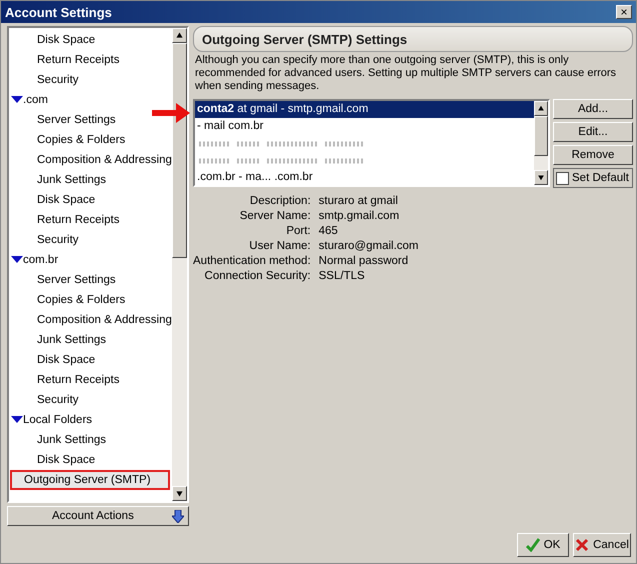  I want to click on arrow-icon, so click(171, 113).